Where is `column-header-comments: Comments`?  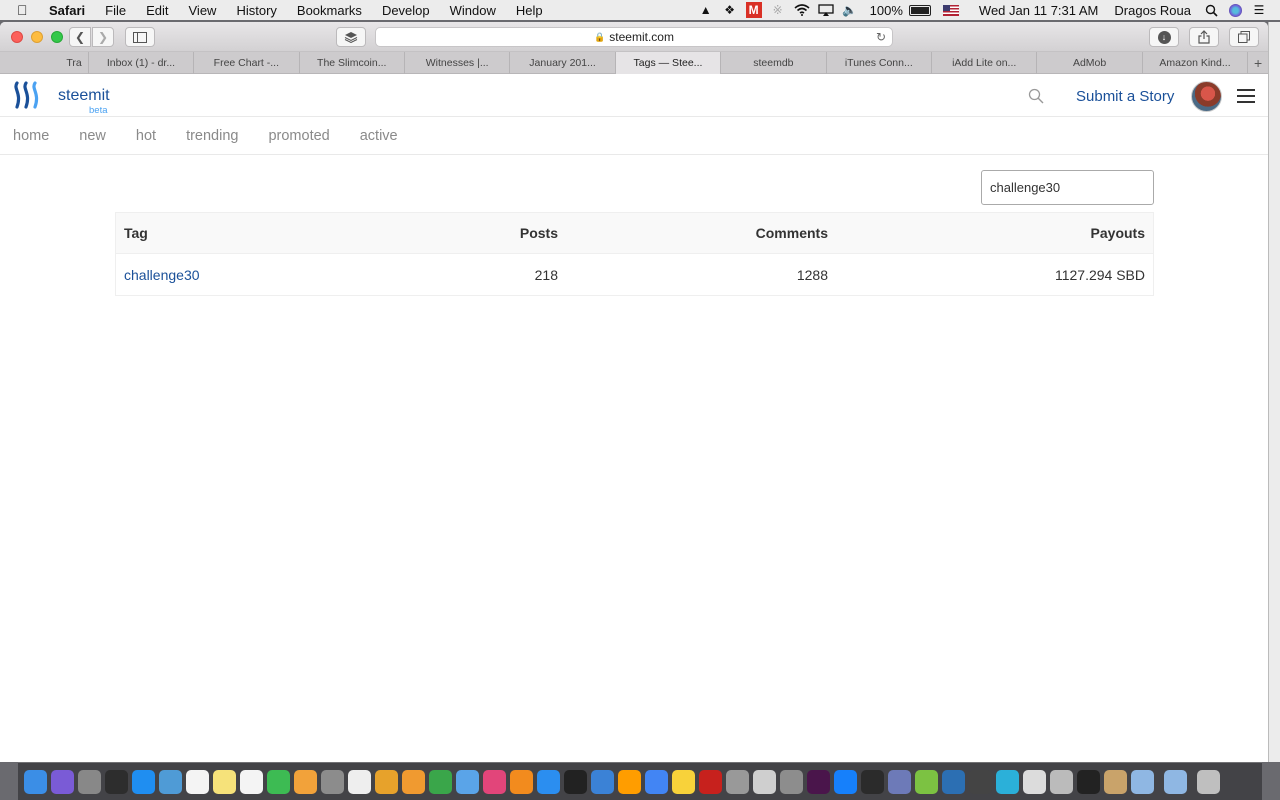 column-header-comments: Comments is located at coordinates (693, 233).